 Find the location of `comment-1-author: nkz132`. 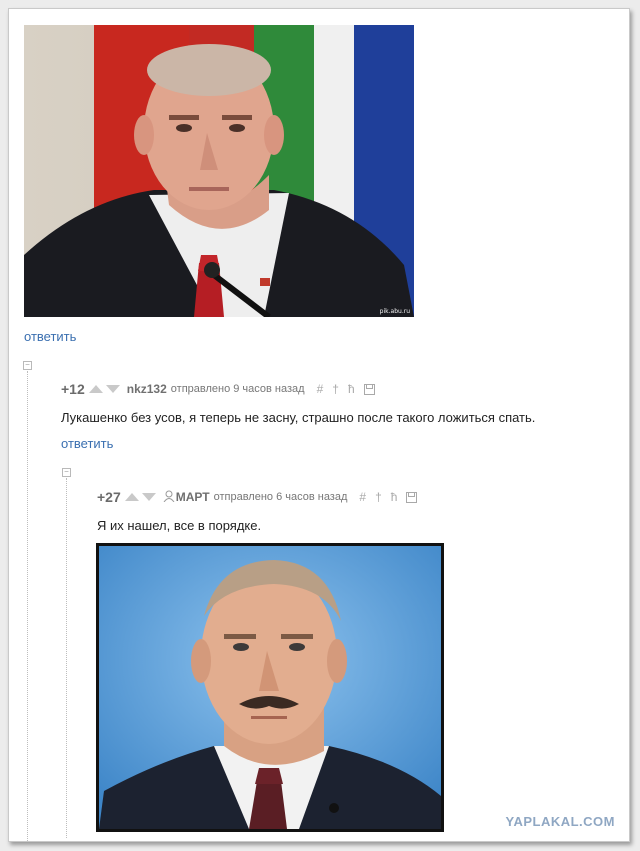

comment-1-author: nkz132 is located at coordinates (147, 389).